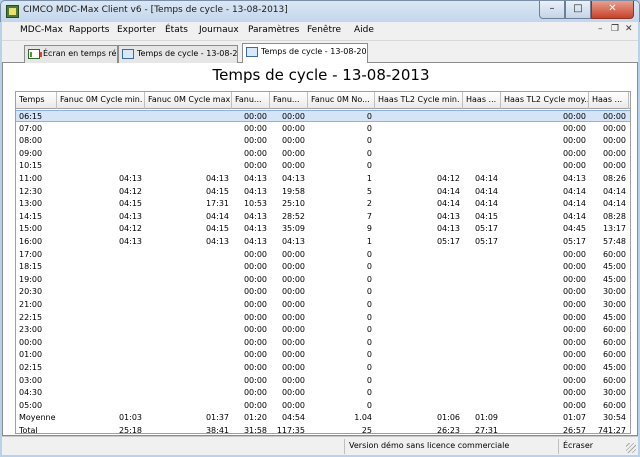  I want to click on table-row: 19:00 00:00 00:00 0 00:00 45:00, so click(323, 280).